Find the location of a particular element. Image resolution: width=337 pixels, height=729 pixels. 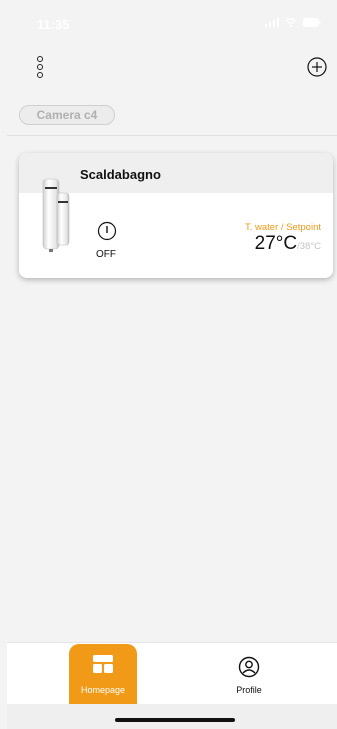

water-heater-icon is located at coordinates (56, 215).